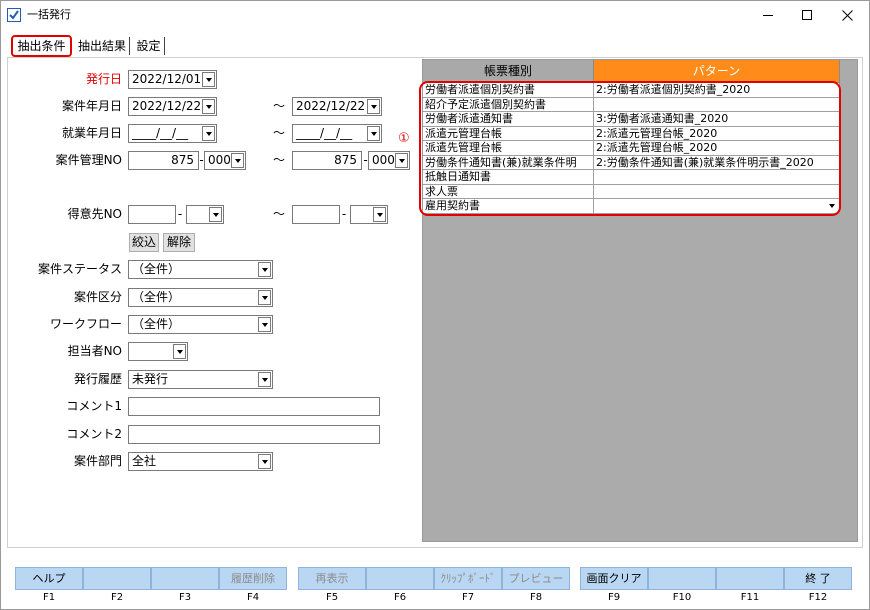  Describe the element at coordinates (94, 406) in the screenshot. I see `comment1-label: コメント1` at that location.